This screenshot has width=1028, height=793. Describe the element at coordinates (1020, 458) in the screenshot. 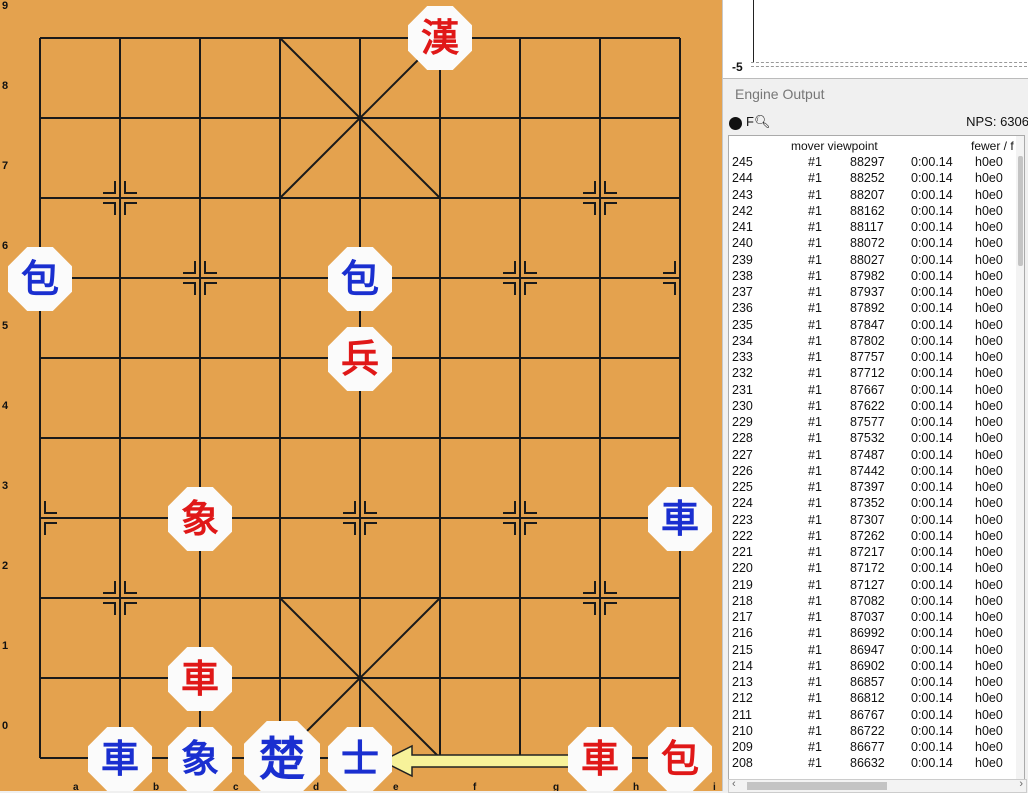

I see `vertical-scrollbar` at that location.